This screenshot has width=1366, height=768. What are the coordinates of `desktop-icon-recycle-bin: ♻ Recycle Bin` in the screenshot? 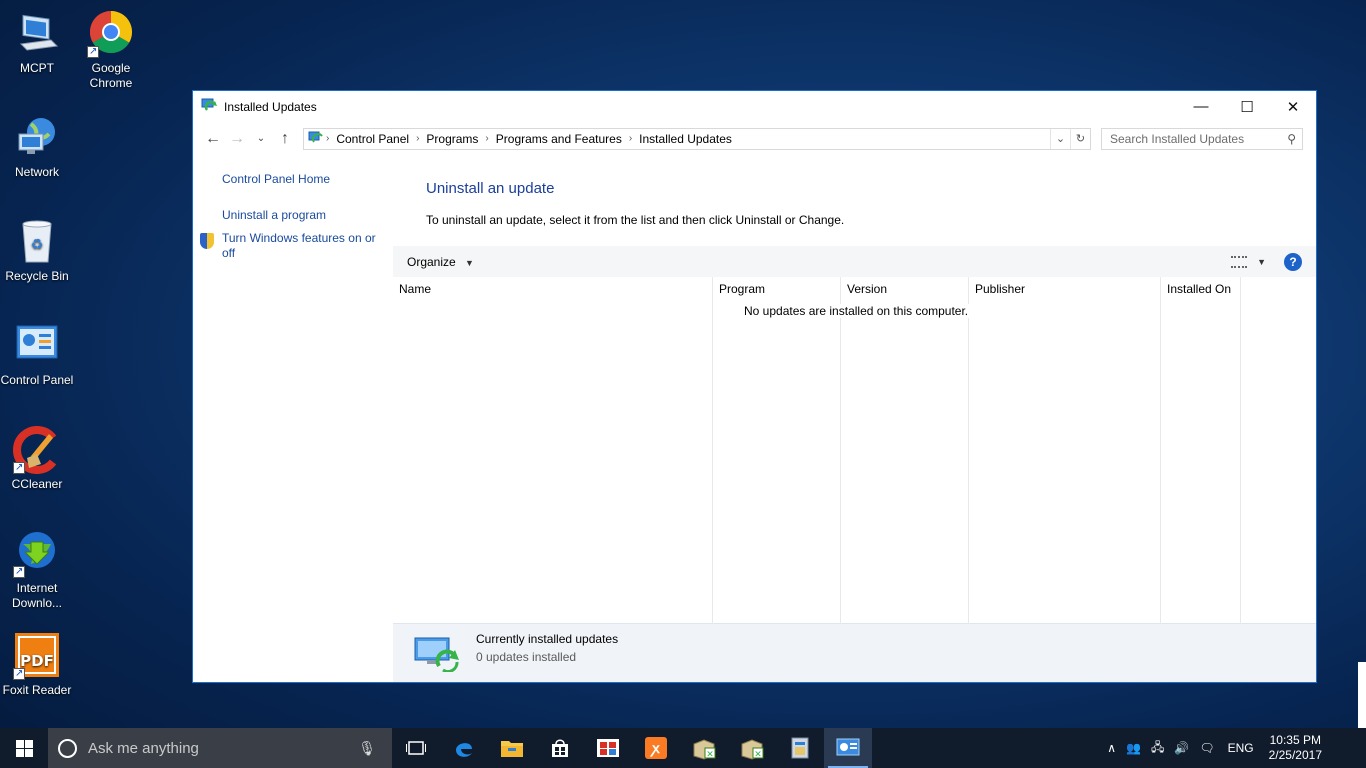 It's located at (37, 251).